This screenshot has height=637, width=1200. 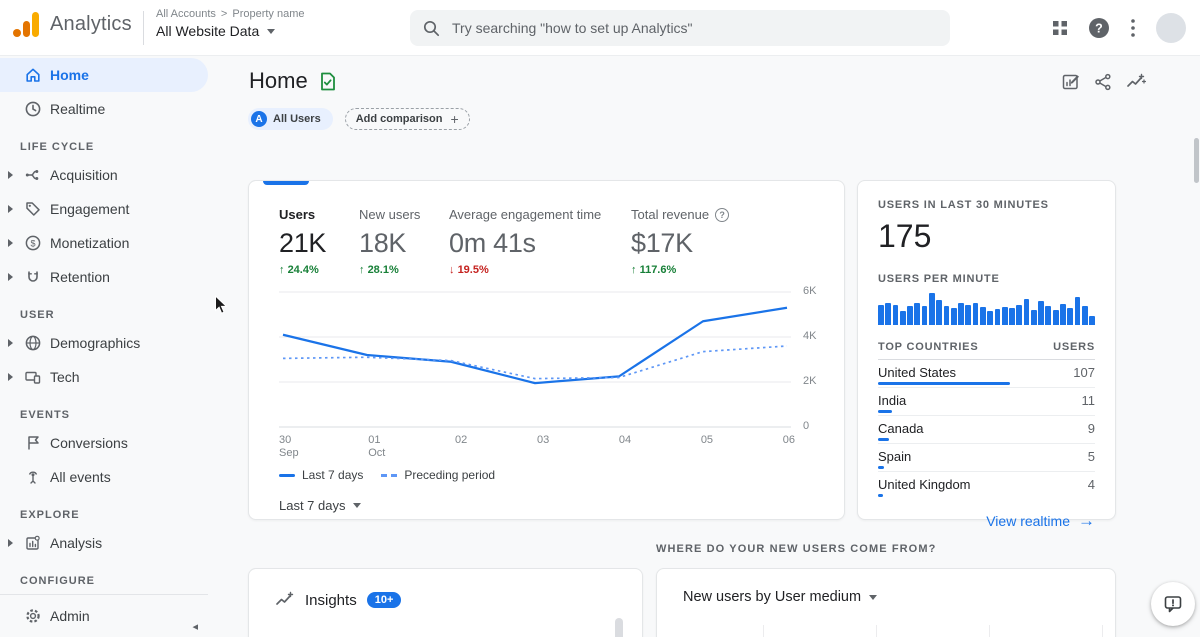 I want to click on sidebar-item-all-events: All events, so click(x=110, y=477).